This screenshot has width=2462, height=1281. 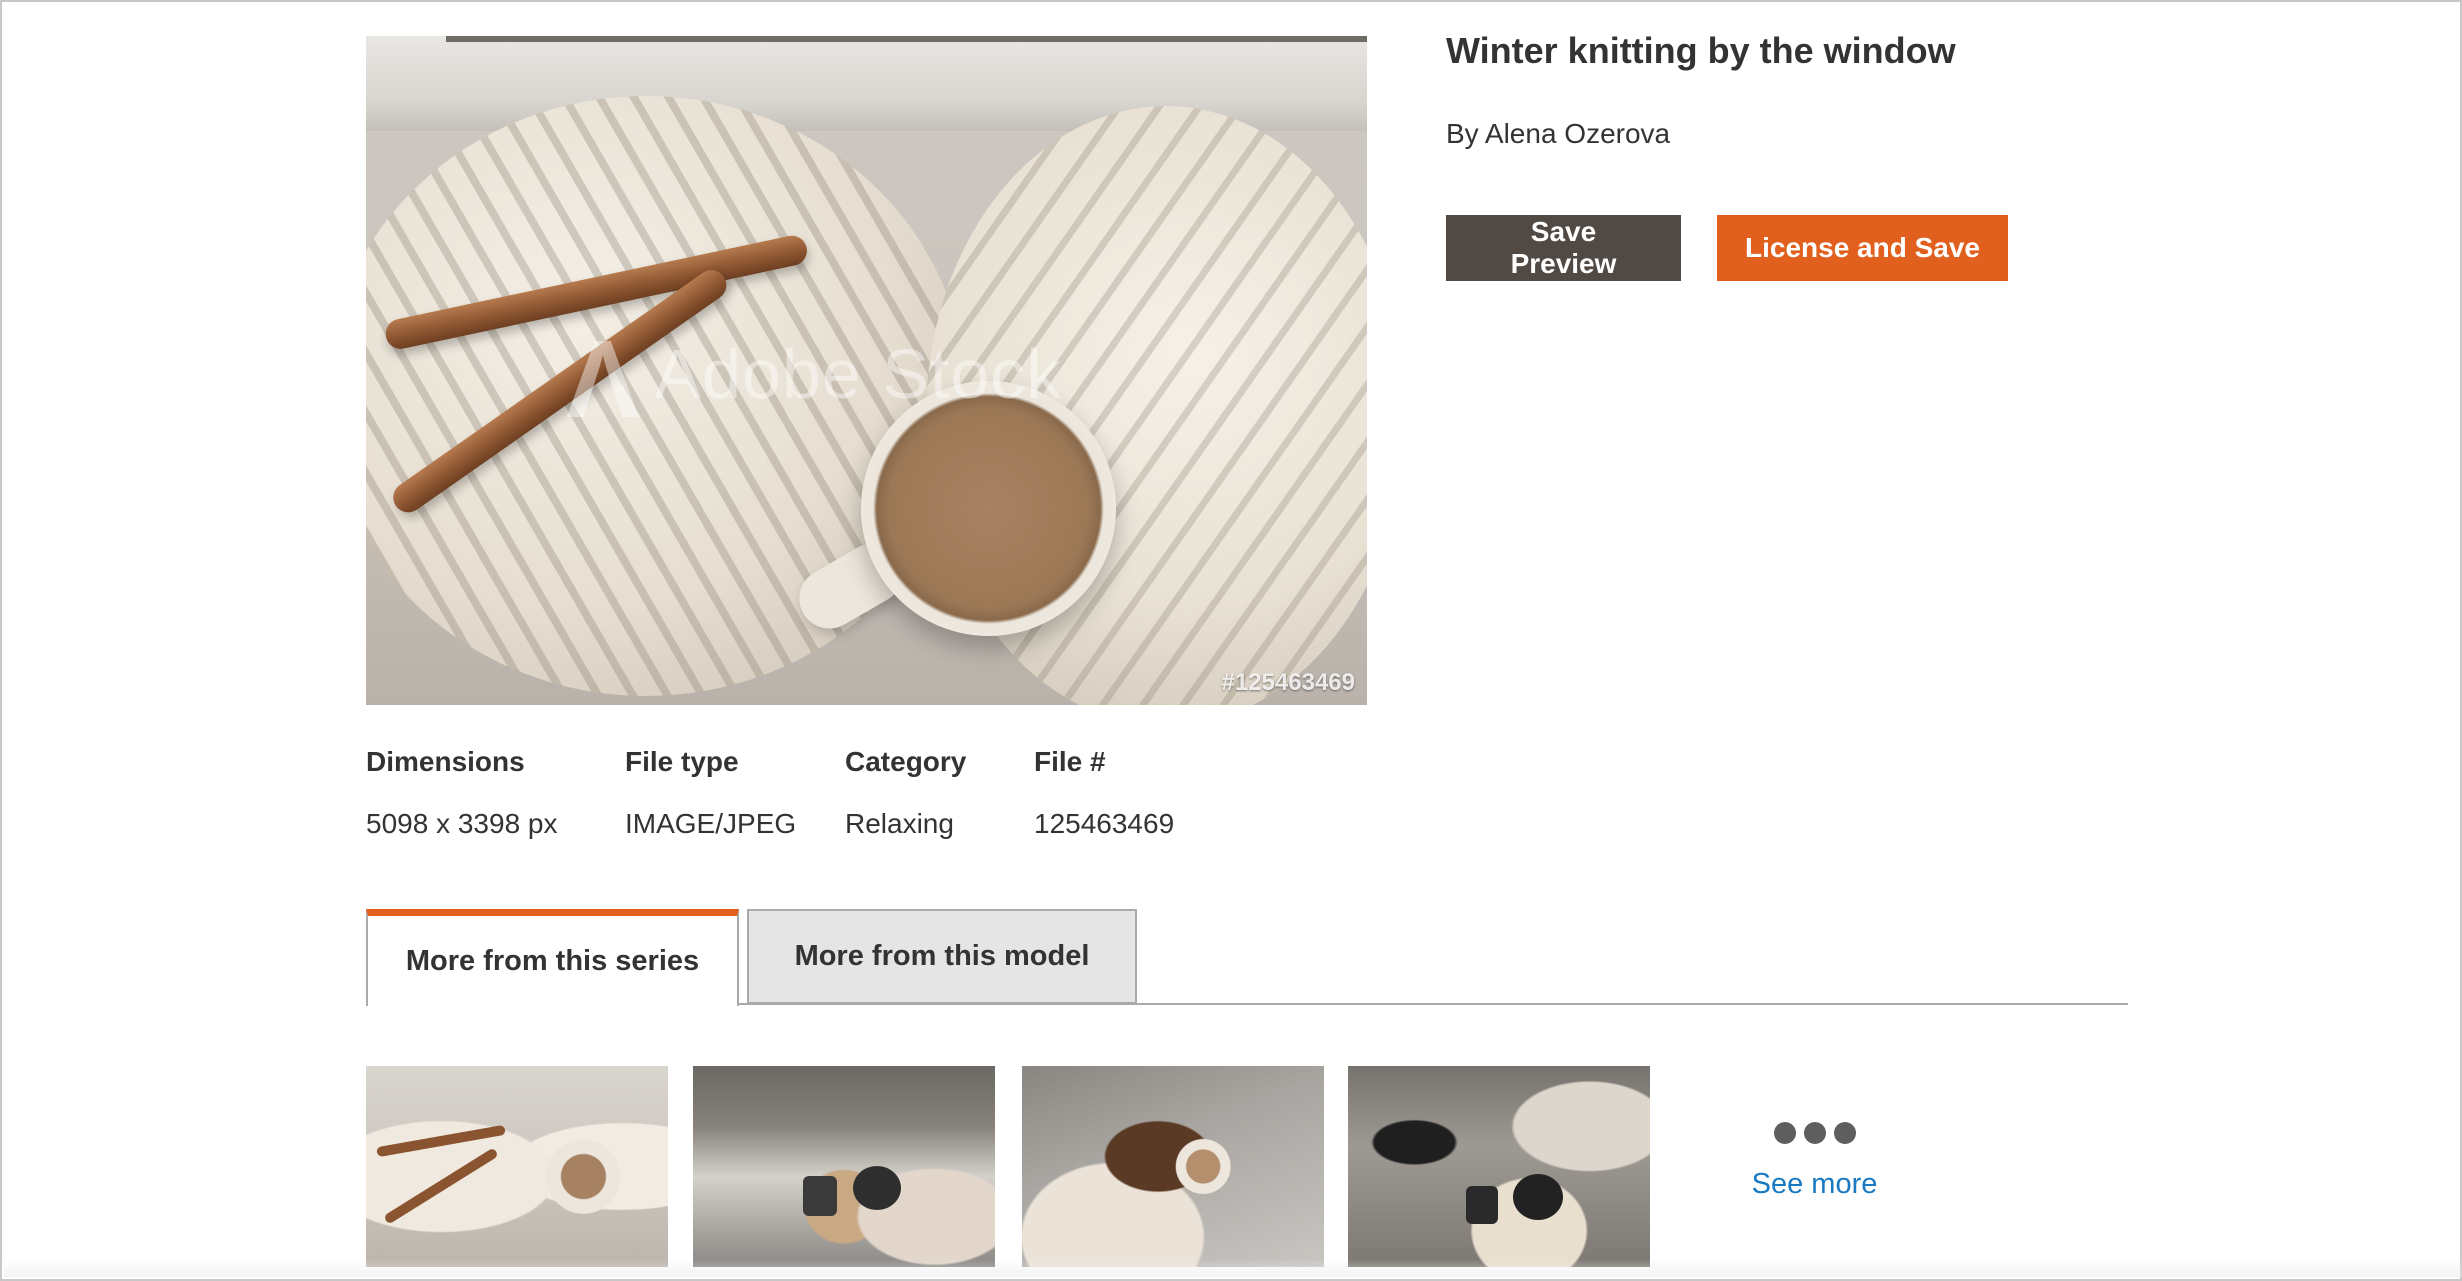 What do you see at coordinates (1814, 1184) in the screenshot?
I see `see-more-label: See more` at bounding box center [1814, 1184].